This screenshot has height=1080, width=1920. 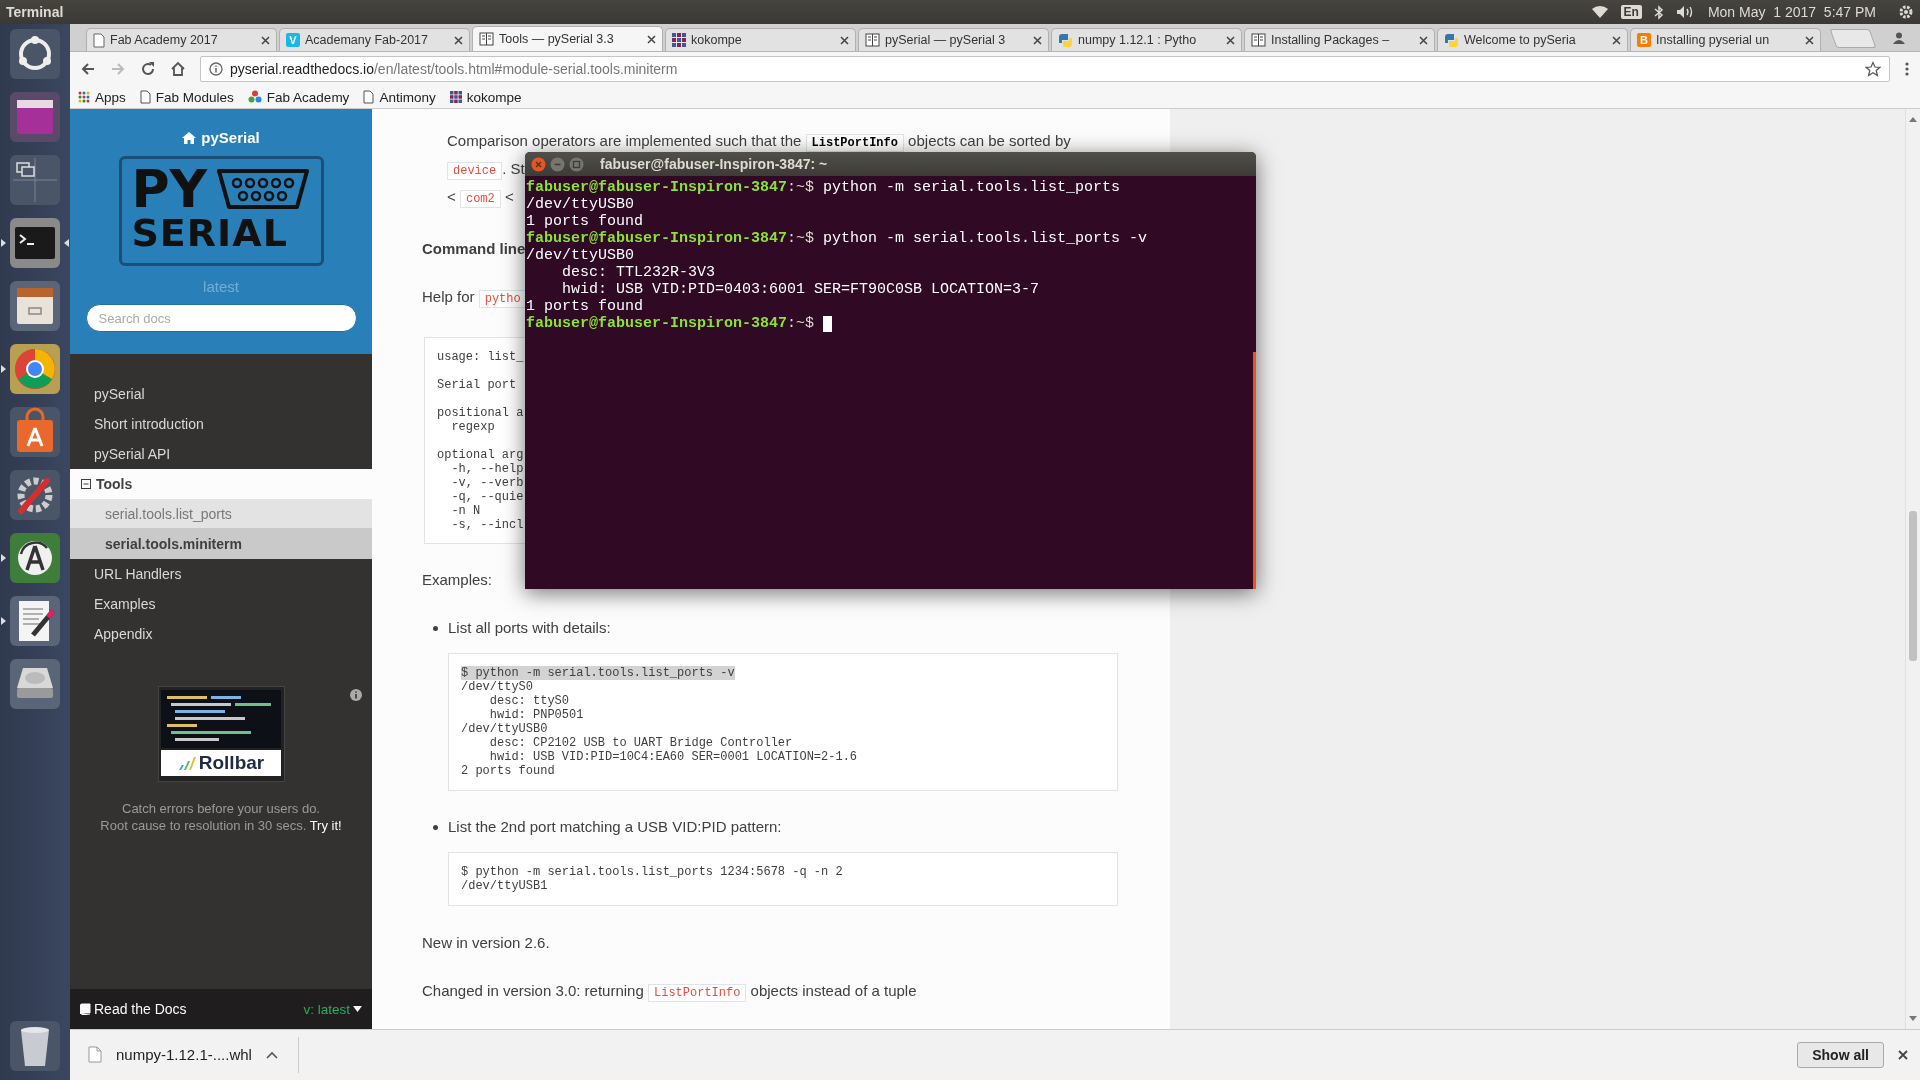 What do you see at coordinates (221, 734) in the screenshot?
I see `ad-banner: Rollbar` at bounding box center [221, 734].